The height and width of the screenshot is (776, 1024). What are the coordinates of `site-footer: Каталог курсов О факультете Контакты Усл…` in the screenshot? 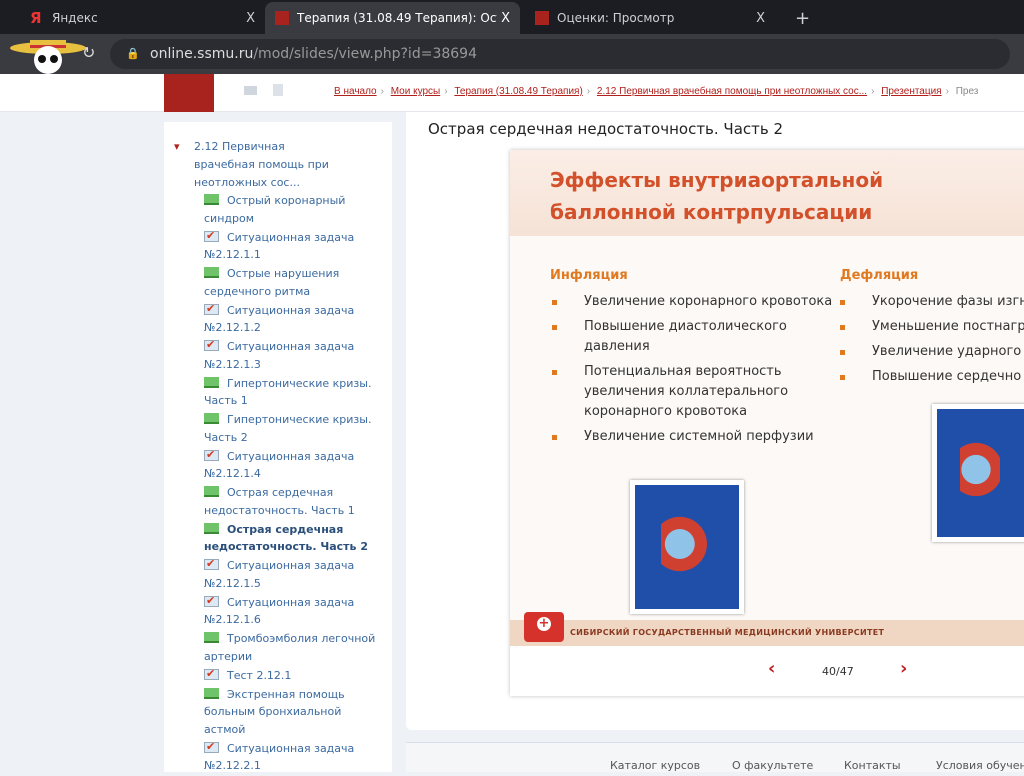 It's located at (715, 757).